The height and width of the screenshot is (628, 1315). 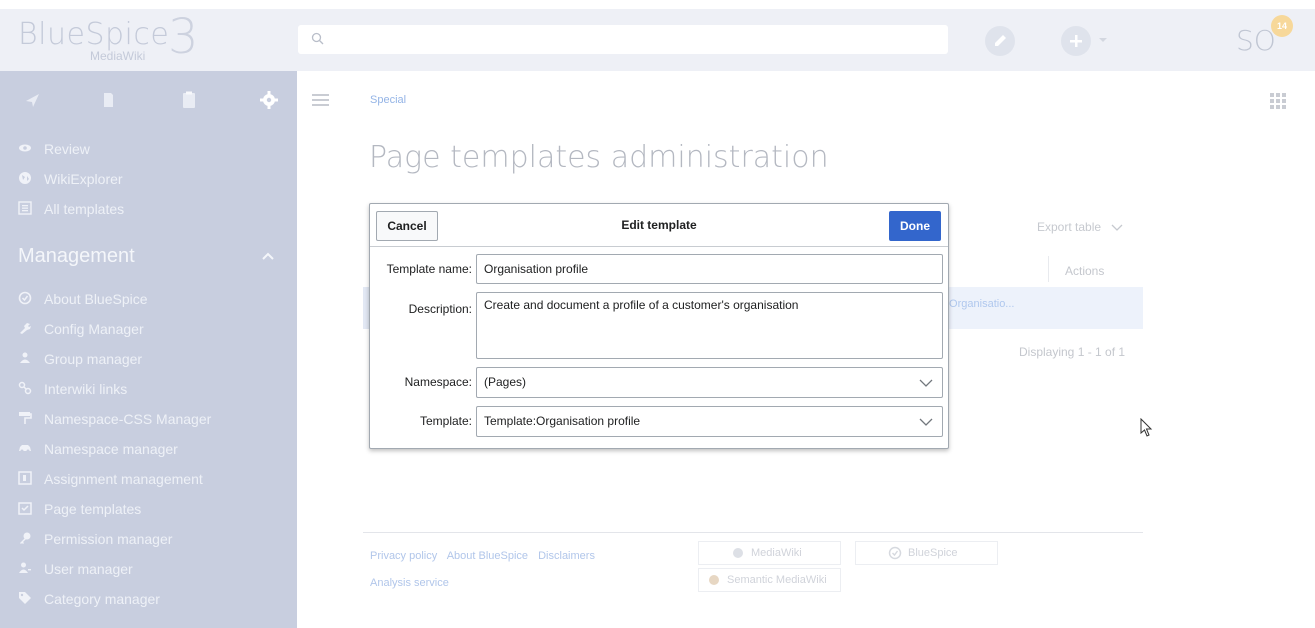 I want to click on plus-icon, so click(x=1076, y=41).